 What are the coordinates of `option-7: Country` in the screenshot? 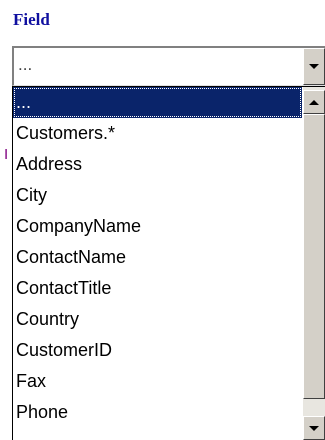 It's located at (157, 319).